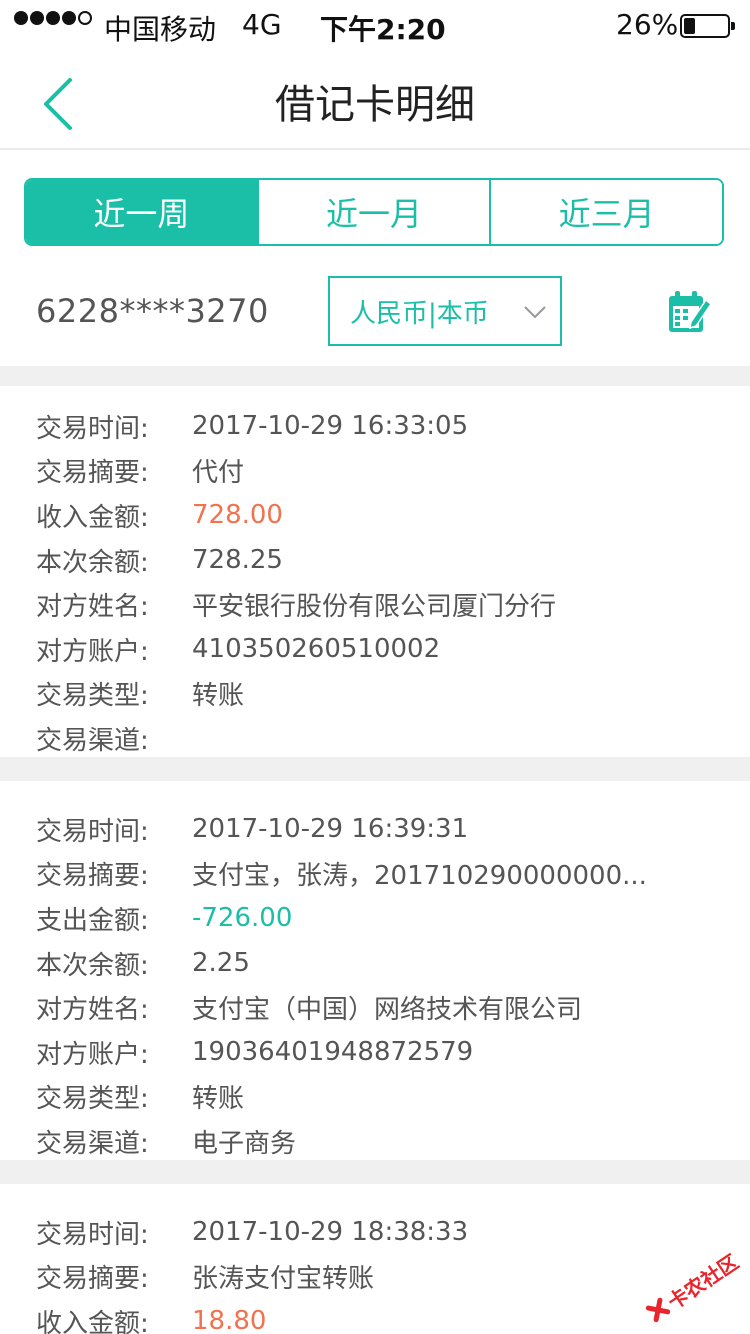  Describe the element at coordinates (383, 29) in the screenshot. I see `clock: 下午2:20` at that location.